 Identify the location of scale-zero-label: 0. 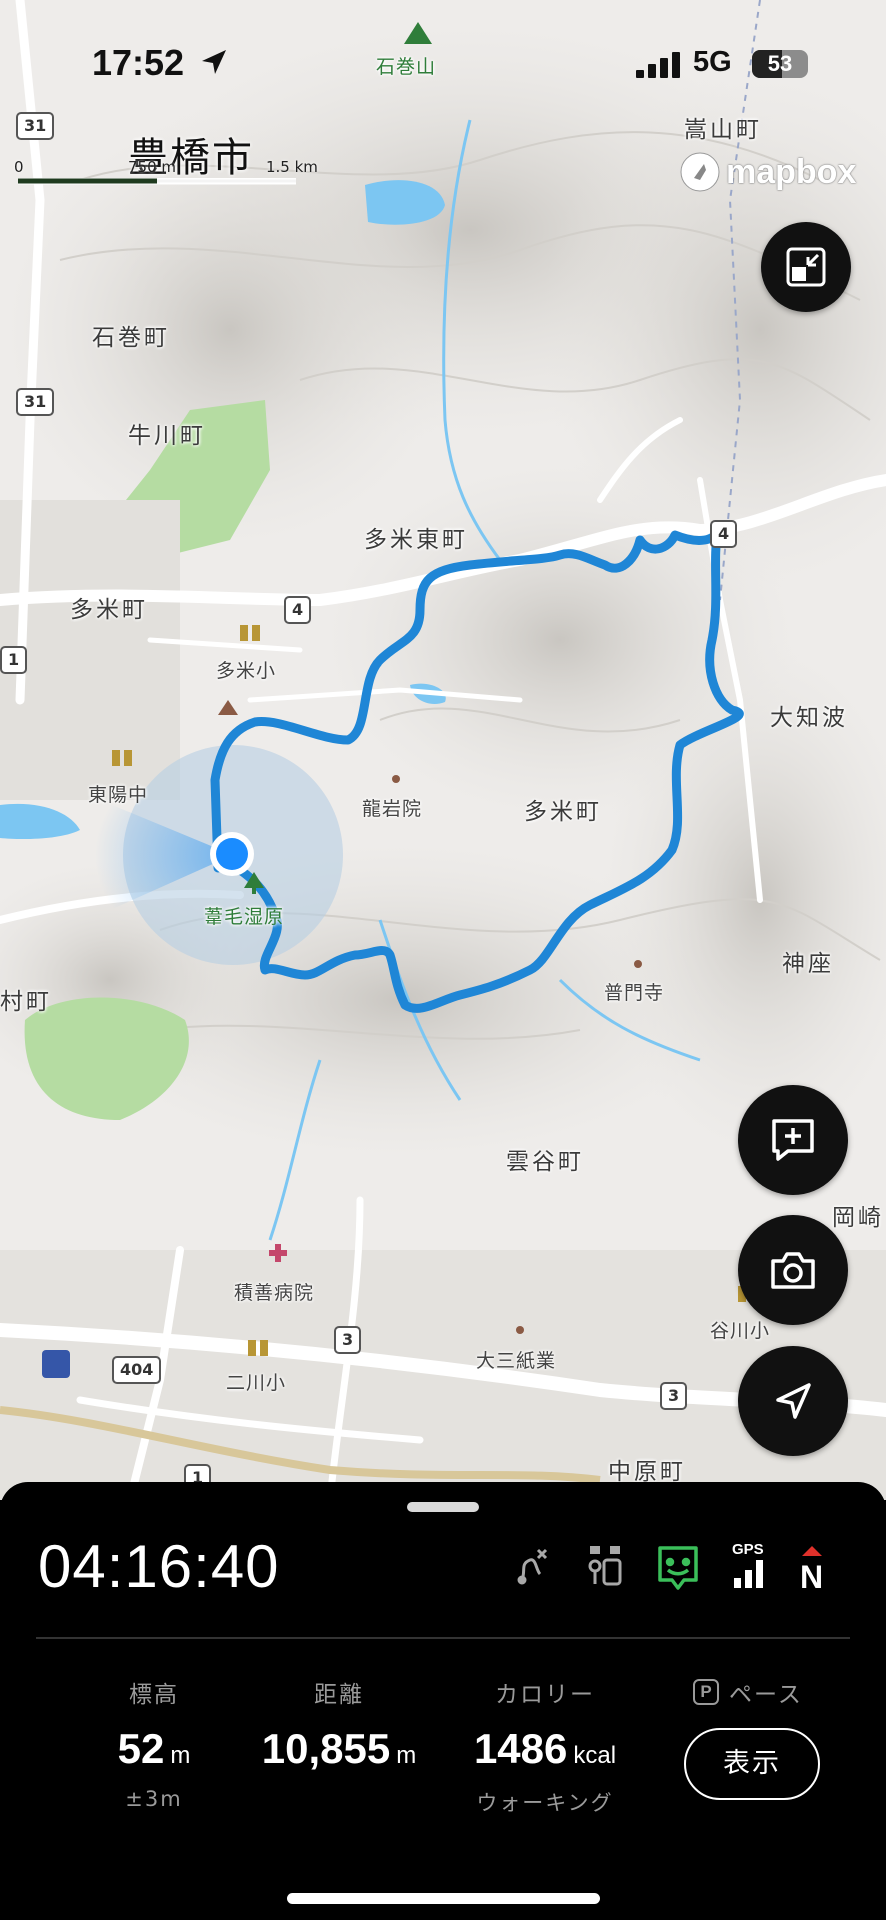
(19, 167).